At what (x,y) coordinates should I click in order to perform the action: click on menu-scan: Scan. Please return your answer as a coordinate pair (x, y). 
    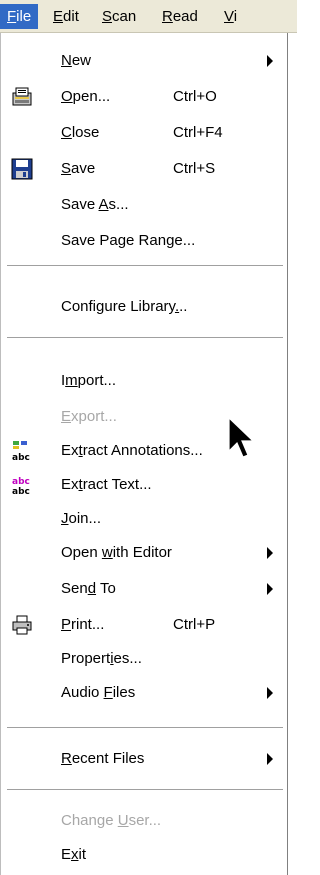
    Looking at the image, I should click on (119, 16).